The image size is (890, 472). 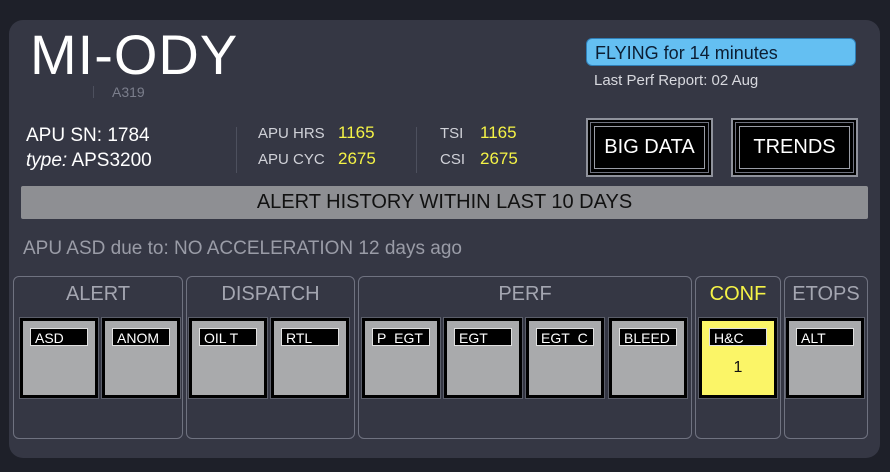 What do you see at coordinates (483, 358) in the screenshot?
I see `tile-egt: EGT` at bounding box center [483, 358].